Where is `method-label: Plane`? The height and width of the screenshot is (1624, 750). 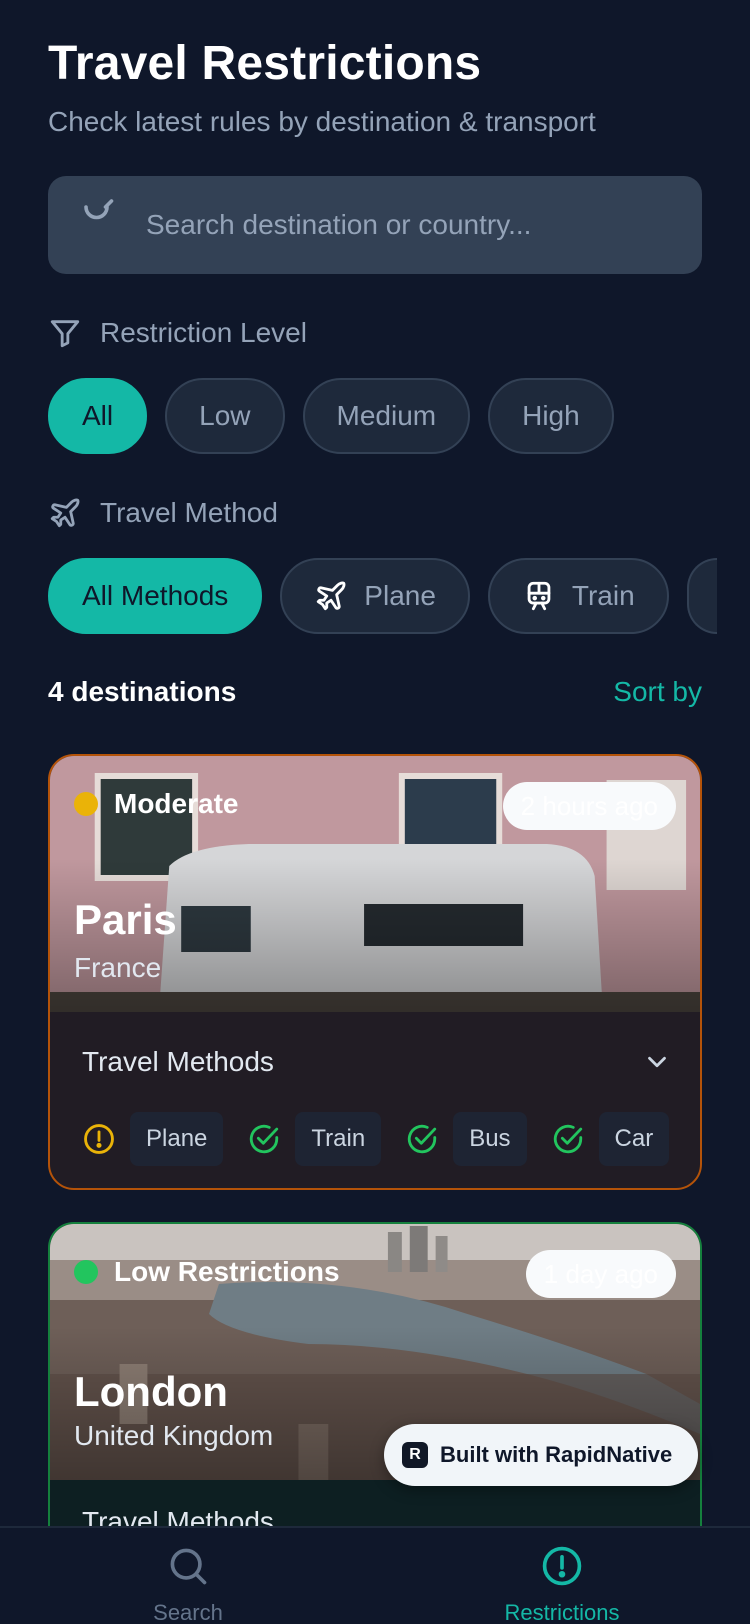
method-label: Plane is located at coordinates (177, 1139).